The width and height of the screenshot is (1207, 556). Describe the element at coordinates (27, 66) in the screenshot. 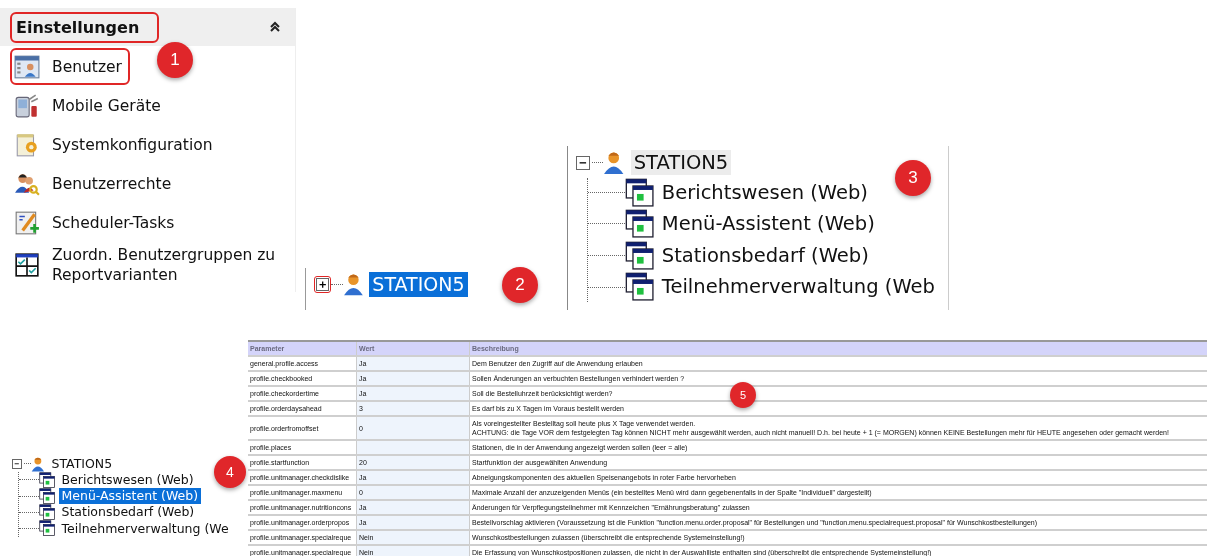

I see `user-card-icon` at that location.